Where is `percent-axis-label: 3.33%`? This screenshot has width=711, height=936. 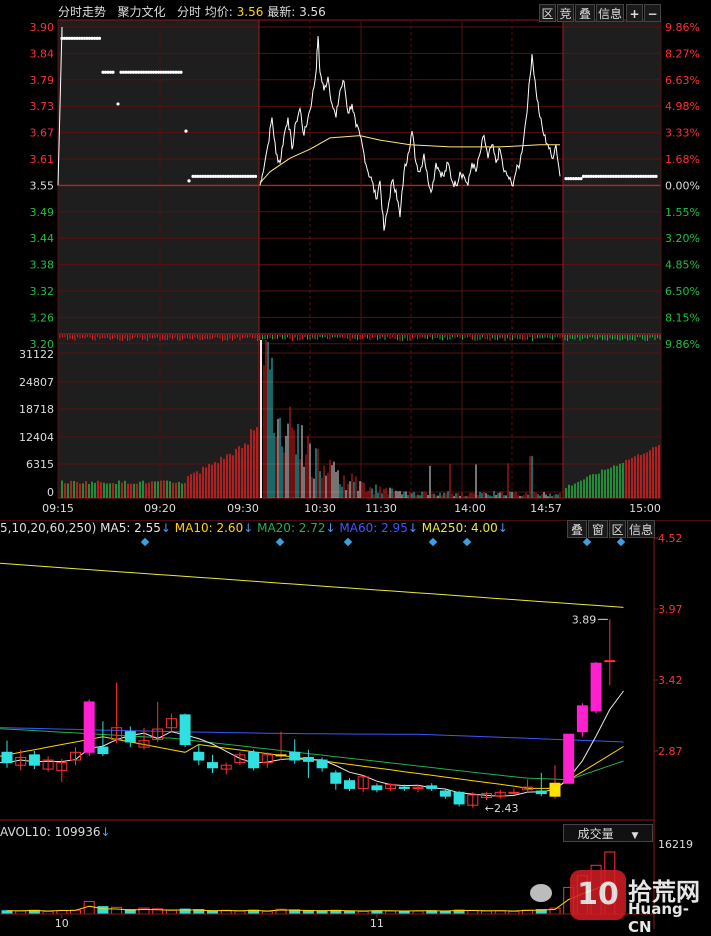 percent-axis-label: 3.33% is located at coordinates (682, 133).